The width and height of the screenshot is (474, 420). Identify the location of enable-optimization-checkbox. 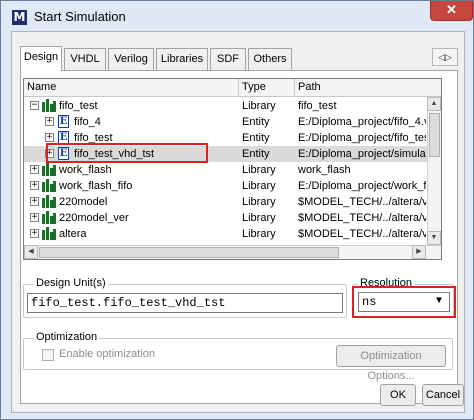
(48, 355).